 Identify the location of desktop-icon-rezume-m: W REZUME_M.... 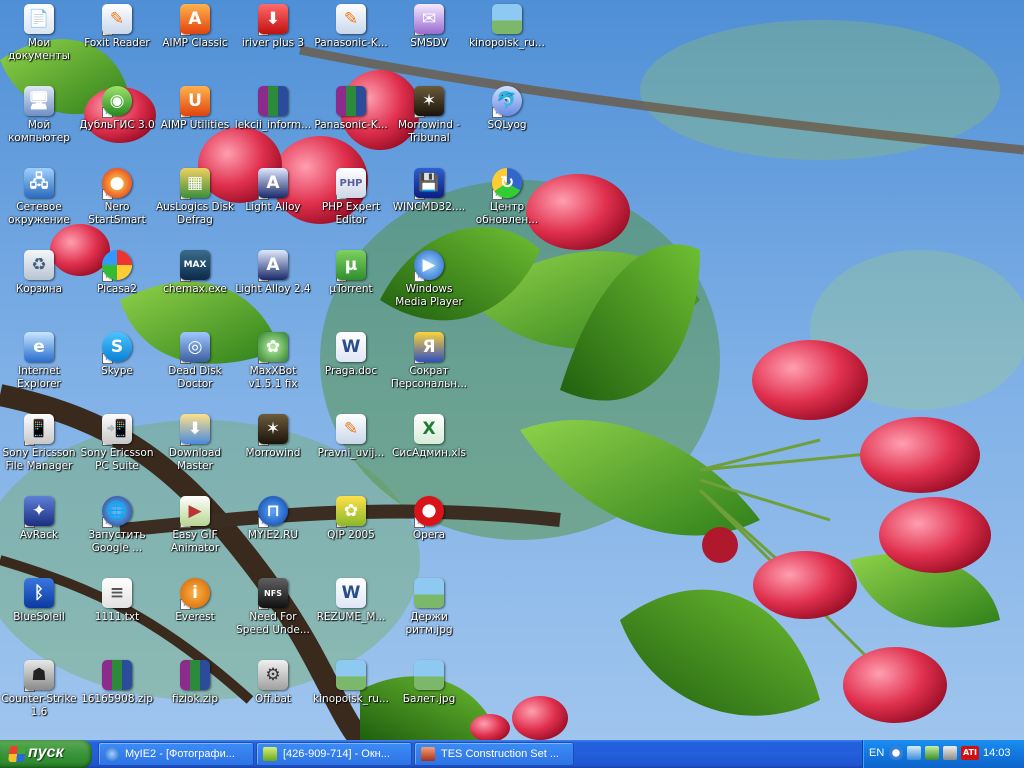
(351, 614).